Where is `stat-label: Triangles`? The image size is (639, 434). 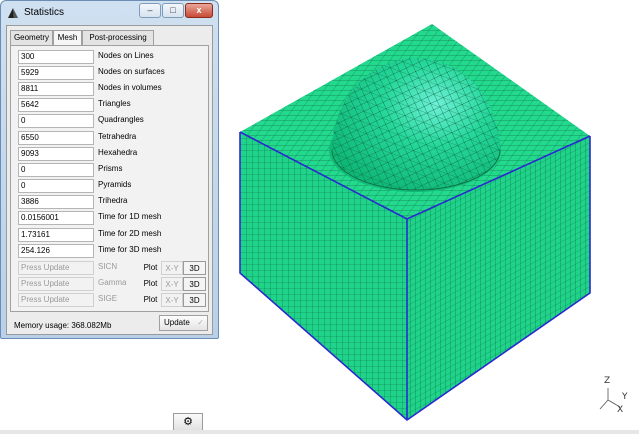
stat-label: Triangles is located at coordinates (114, 103).